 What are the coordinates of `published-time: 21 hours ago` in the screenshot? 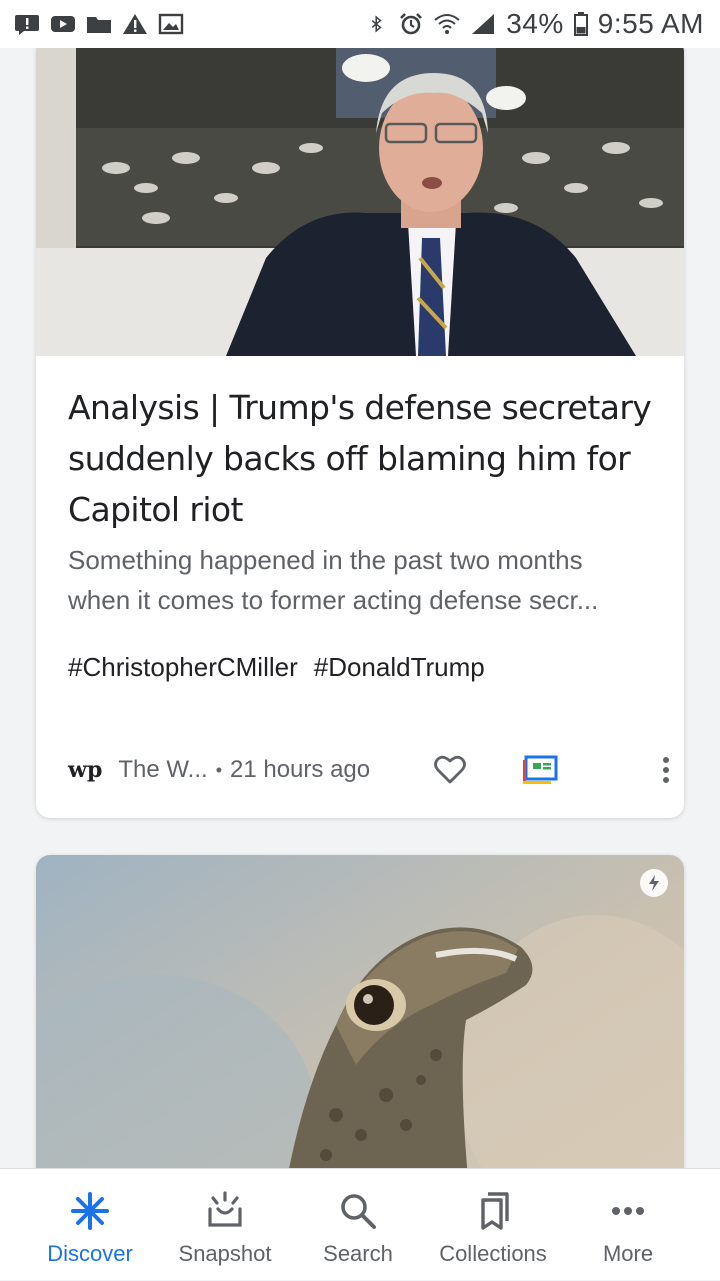 It's located at (300, 769).